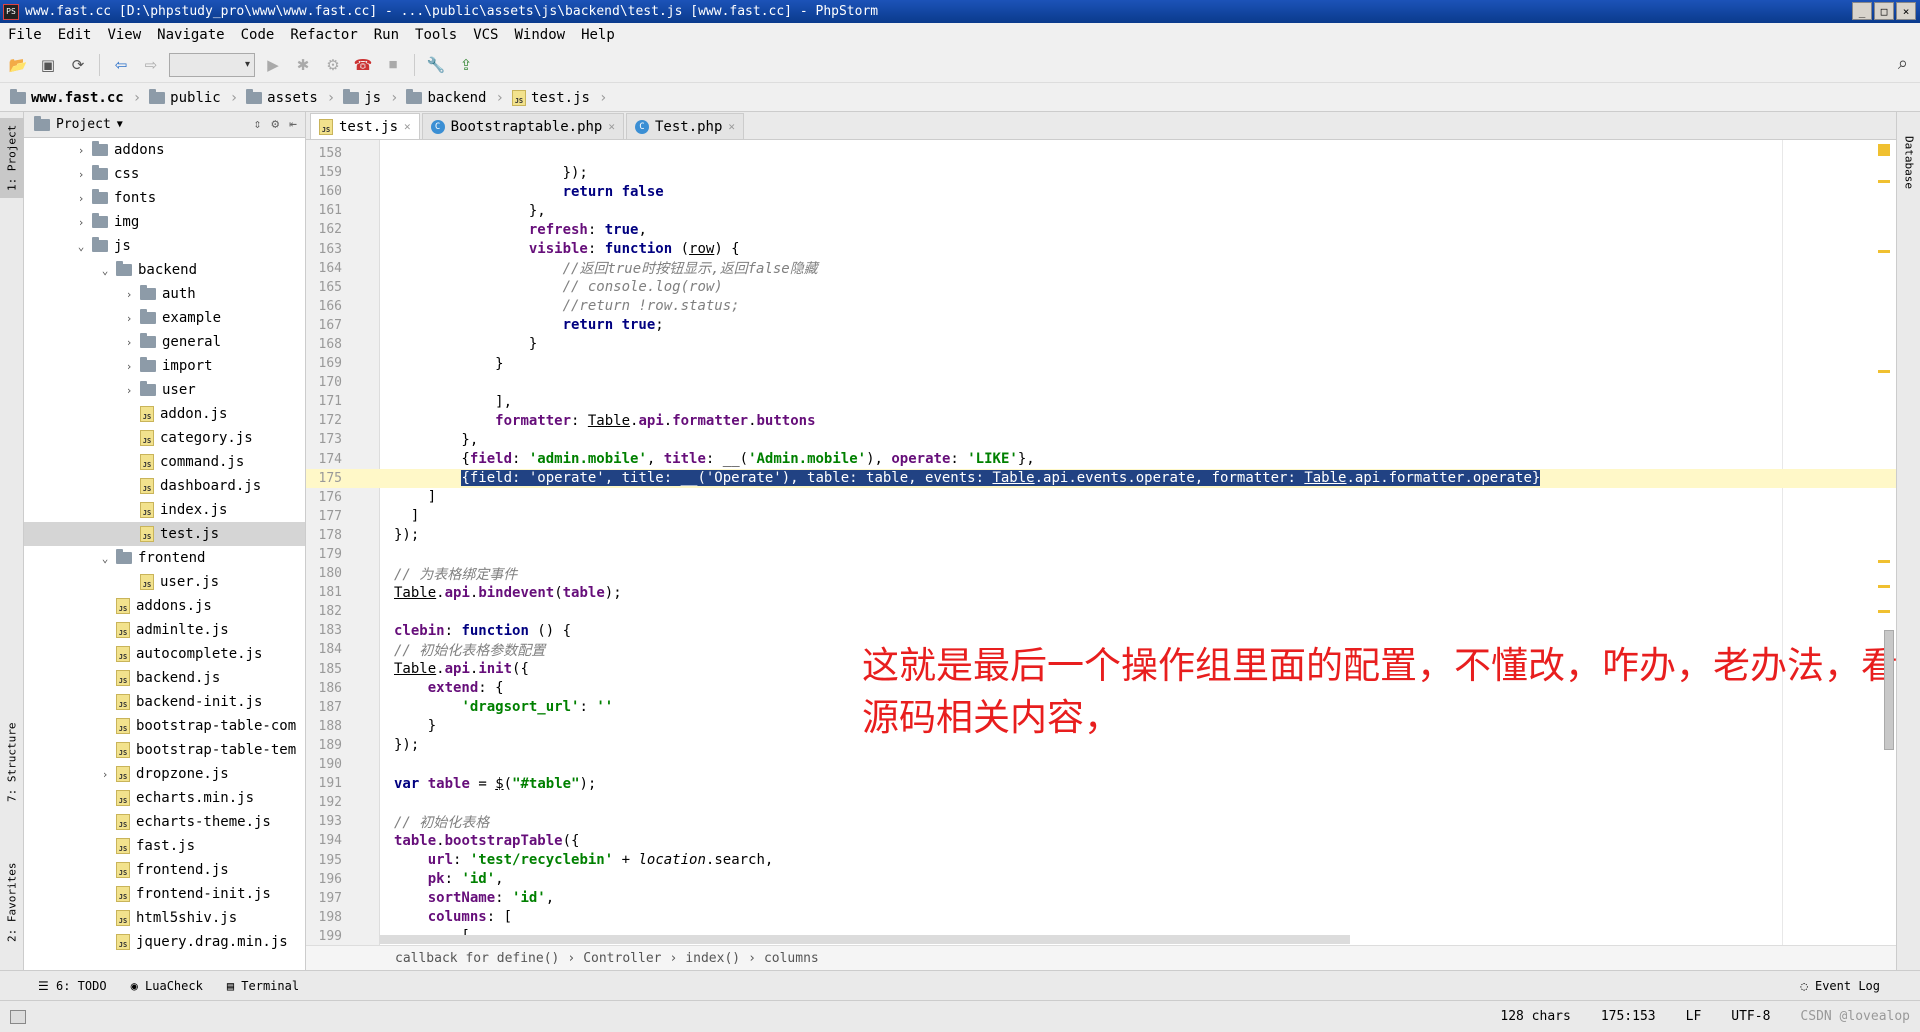  I want to click on stop-icon: ■, so click(393, 65).